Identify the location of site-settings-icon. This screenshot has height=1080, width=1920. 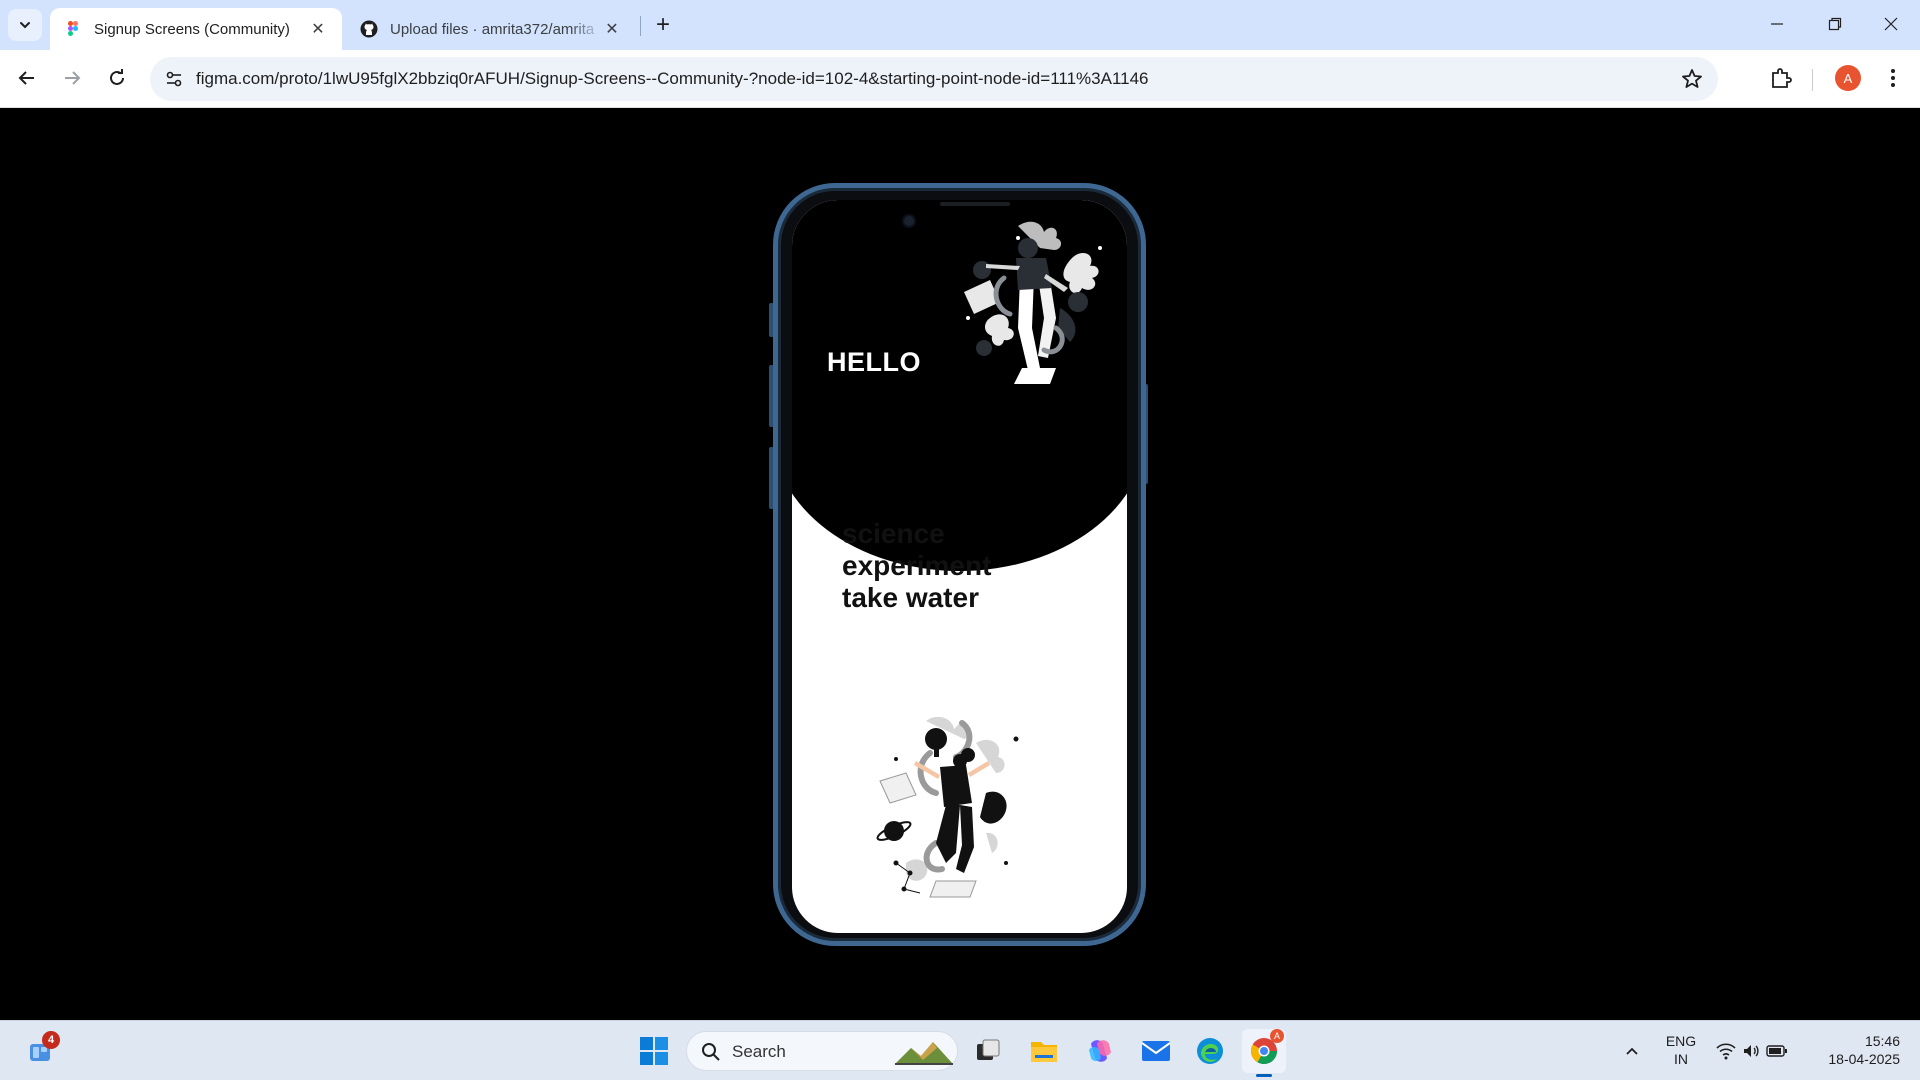
(174, 79).